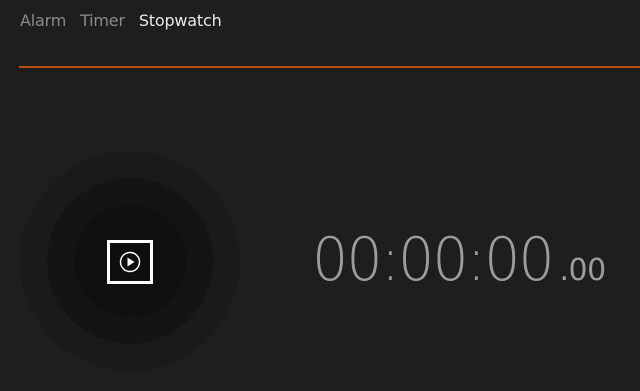 The height and width of the screenshot is (391, 640). I want to click on start-button, so click(130, 262).